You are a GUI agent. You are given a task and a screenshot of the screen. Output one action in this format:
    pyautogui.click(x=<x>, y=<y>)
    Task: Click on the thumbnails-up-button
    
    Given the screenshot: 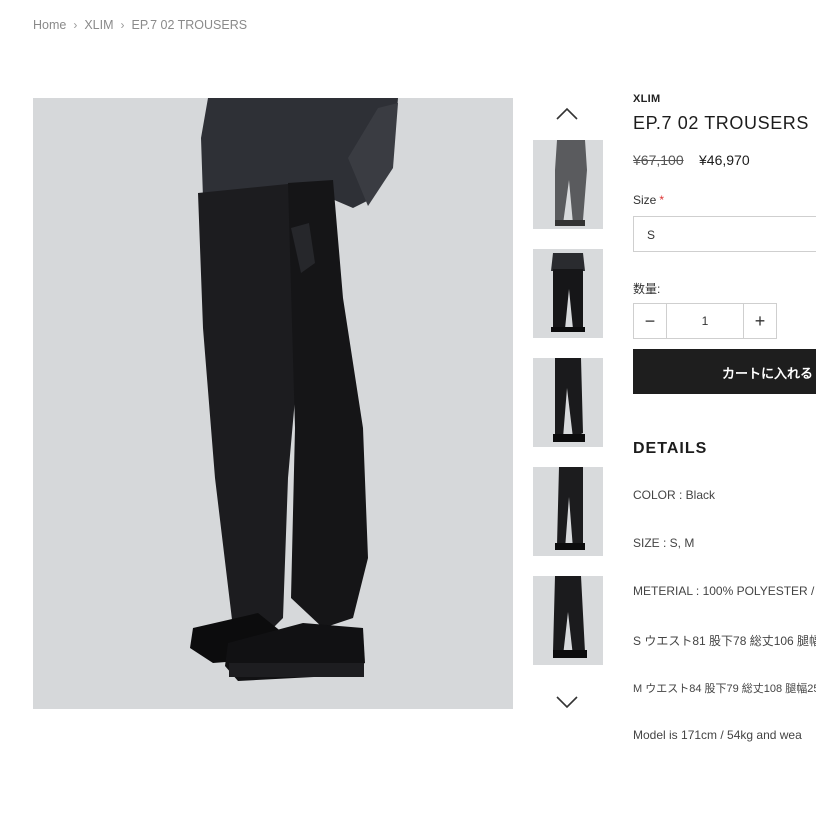 What is the action you would take?
    pyautogui.click(x=567, y=114)
    